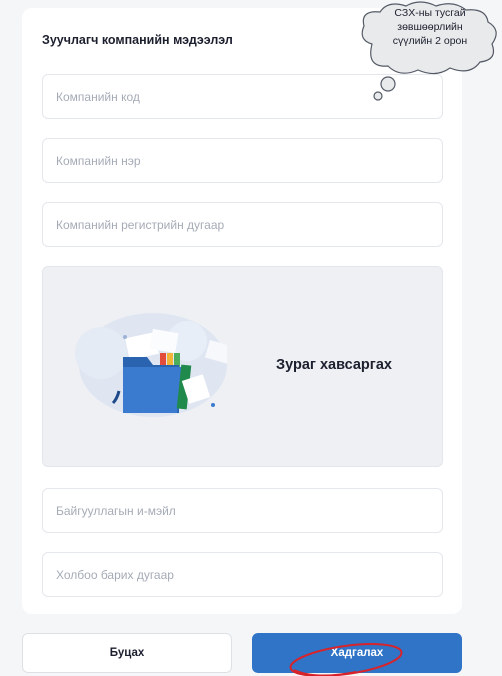 This screenshot has height=676, width=502. I want to click on organization-email-placeholder: Байгууллагын и-мэйл, so click(116, 510).